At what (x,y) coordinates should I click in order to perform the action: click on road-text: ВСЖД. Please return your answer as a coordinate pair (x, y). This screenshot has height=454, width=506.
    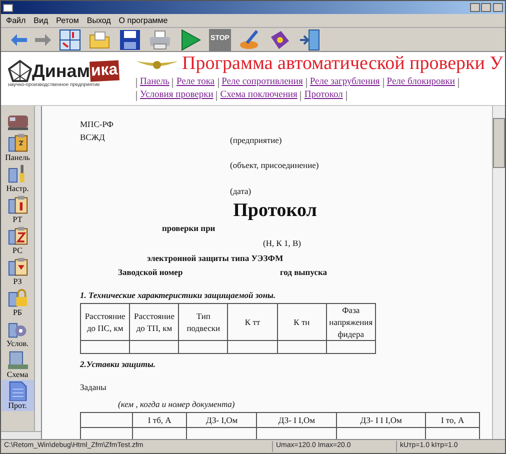
    Looking at the image, I should click on (93, 137).